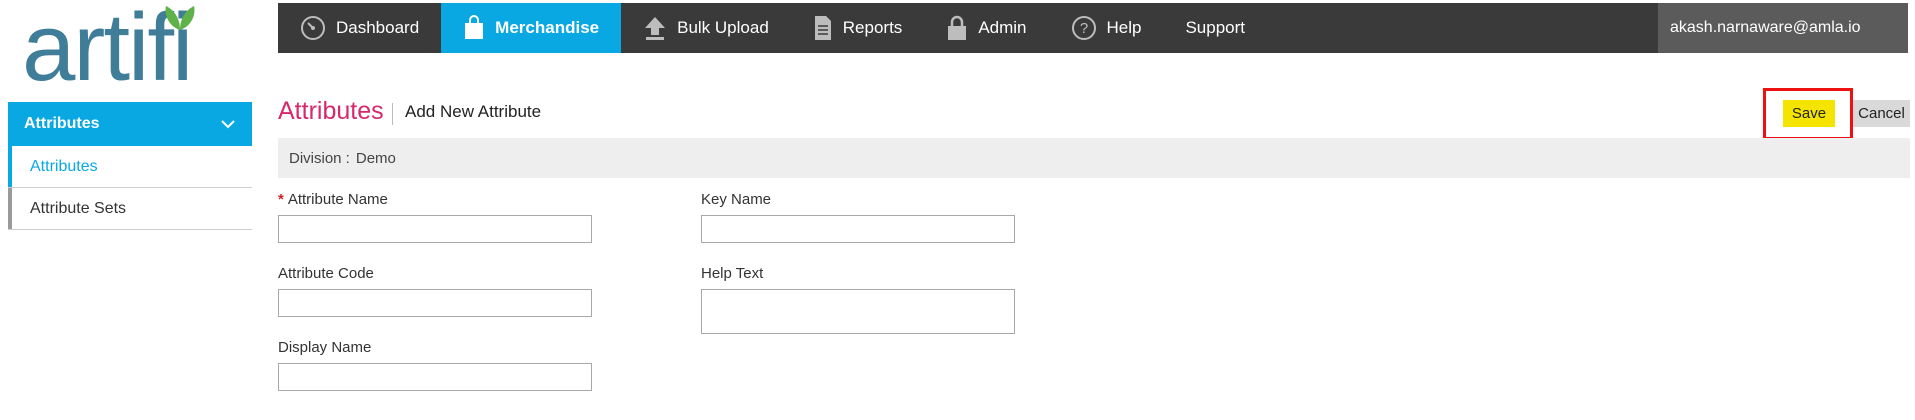 Image resolution: width=1915 pixels, height=420 pixels. What do you see at coordinates (62, 123) in the screenshot?
I see `sidebar-header-label: Attributes` at bounding box center [62, 123].